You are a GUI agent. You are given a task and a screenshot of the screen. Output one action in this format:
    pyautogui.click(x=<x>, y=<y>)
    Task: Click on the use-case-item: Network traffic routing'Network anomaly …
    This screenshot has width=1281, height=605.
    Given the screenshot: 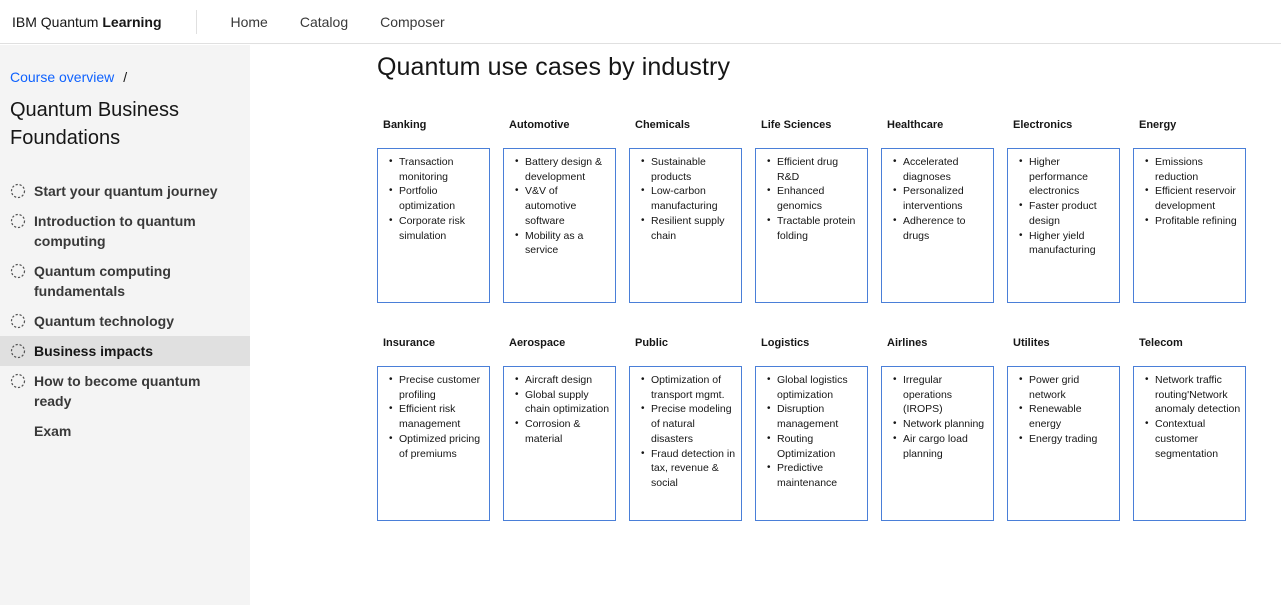 What is the action you would take?
    pyautogui.click(x=1189, y=395)
    